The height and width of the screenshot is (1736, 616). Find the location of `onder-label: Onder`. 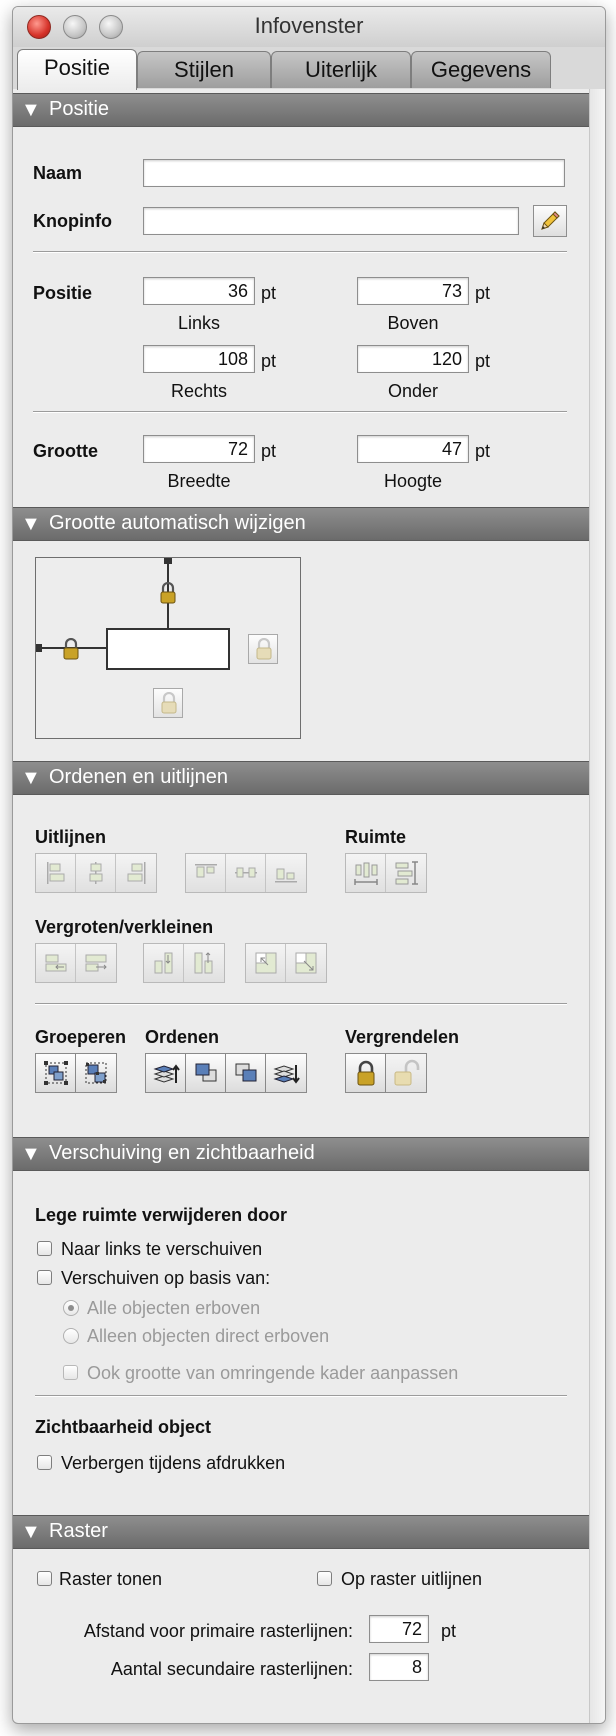

onder-label: Onder is located at coordinates (413, 391).